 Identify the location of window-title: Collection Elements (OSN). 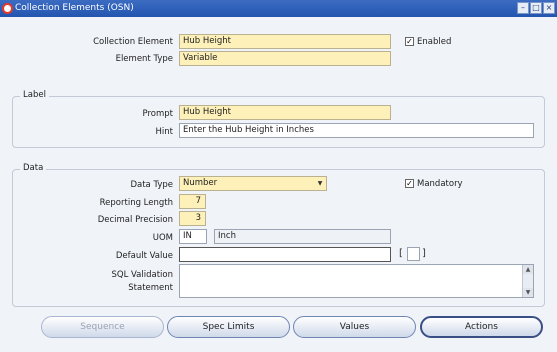
(74, 8).